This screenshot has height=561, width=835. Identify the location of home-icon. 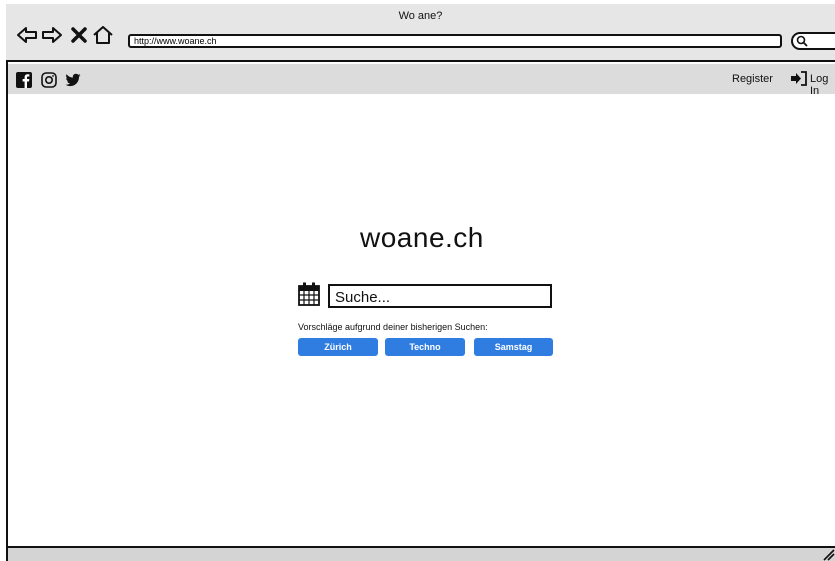
(103, 35).